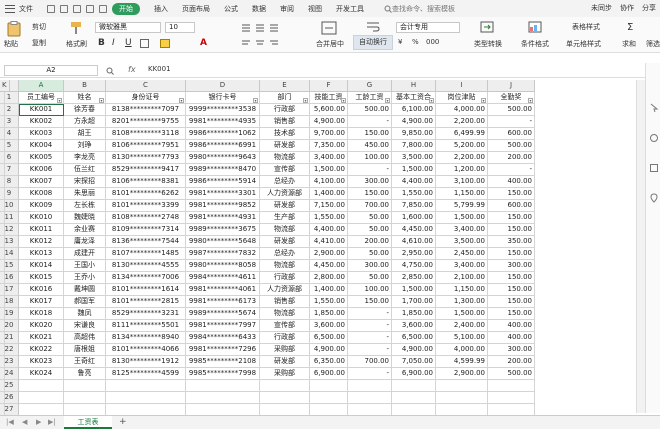 This screenshot has height=429, width=660. I want to click on table-cell: 8201*********9755, so click(146, 122).